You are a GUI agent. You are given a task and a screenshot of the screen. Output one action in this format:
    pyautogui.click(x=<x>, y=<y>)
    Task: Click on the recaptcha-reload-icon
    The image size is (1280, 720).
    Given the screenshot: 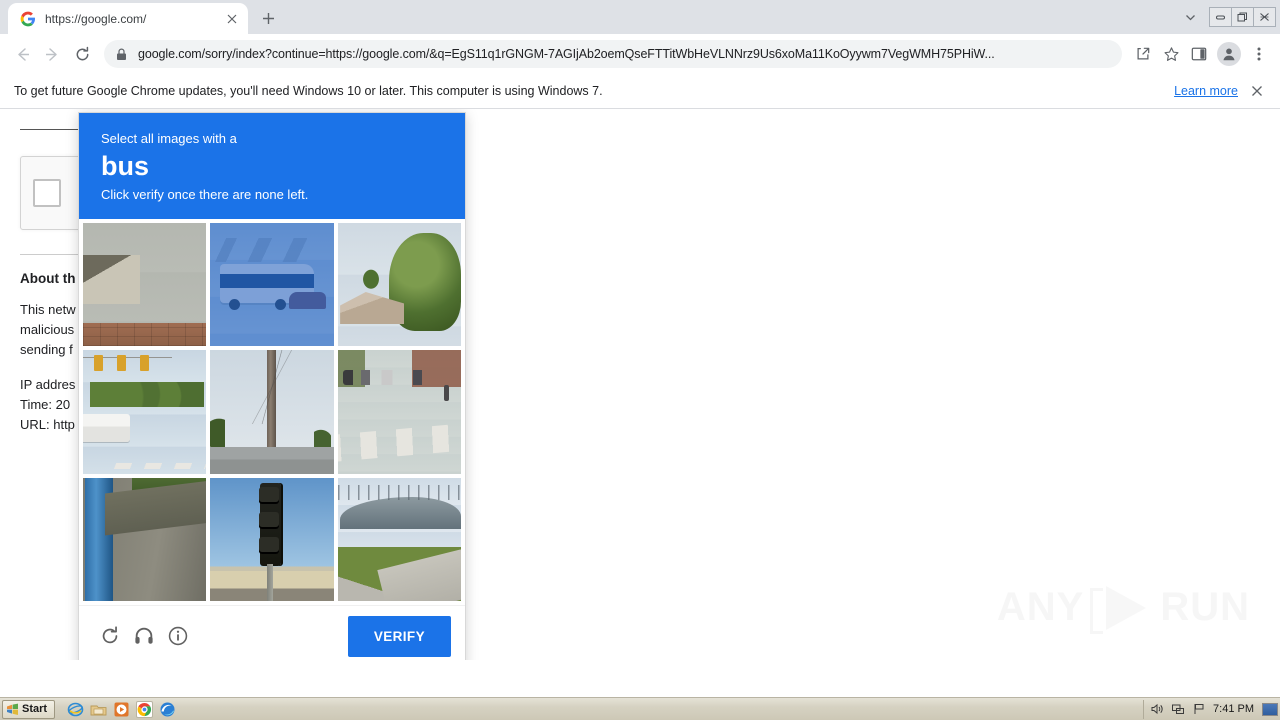 What is the action you would take?
    pyautogui.click(x=110, y=636)
    